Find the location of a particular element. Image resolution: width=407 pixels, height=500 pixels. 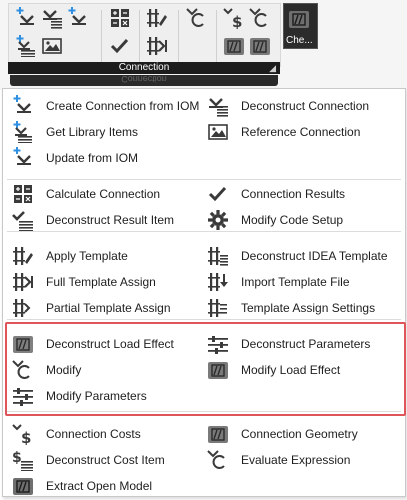

menu-item-get-library-items: Get Library Items is located at coordinates (74, 132).